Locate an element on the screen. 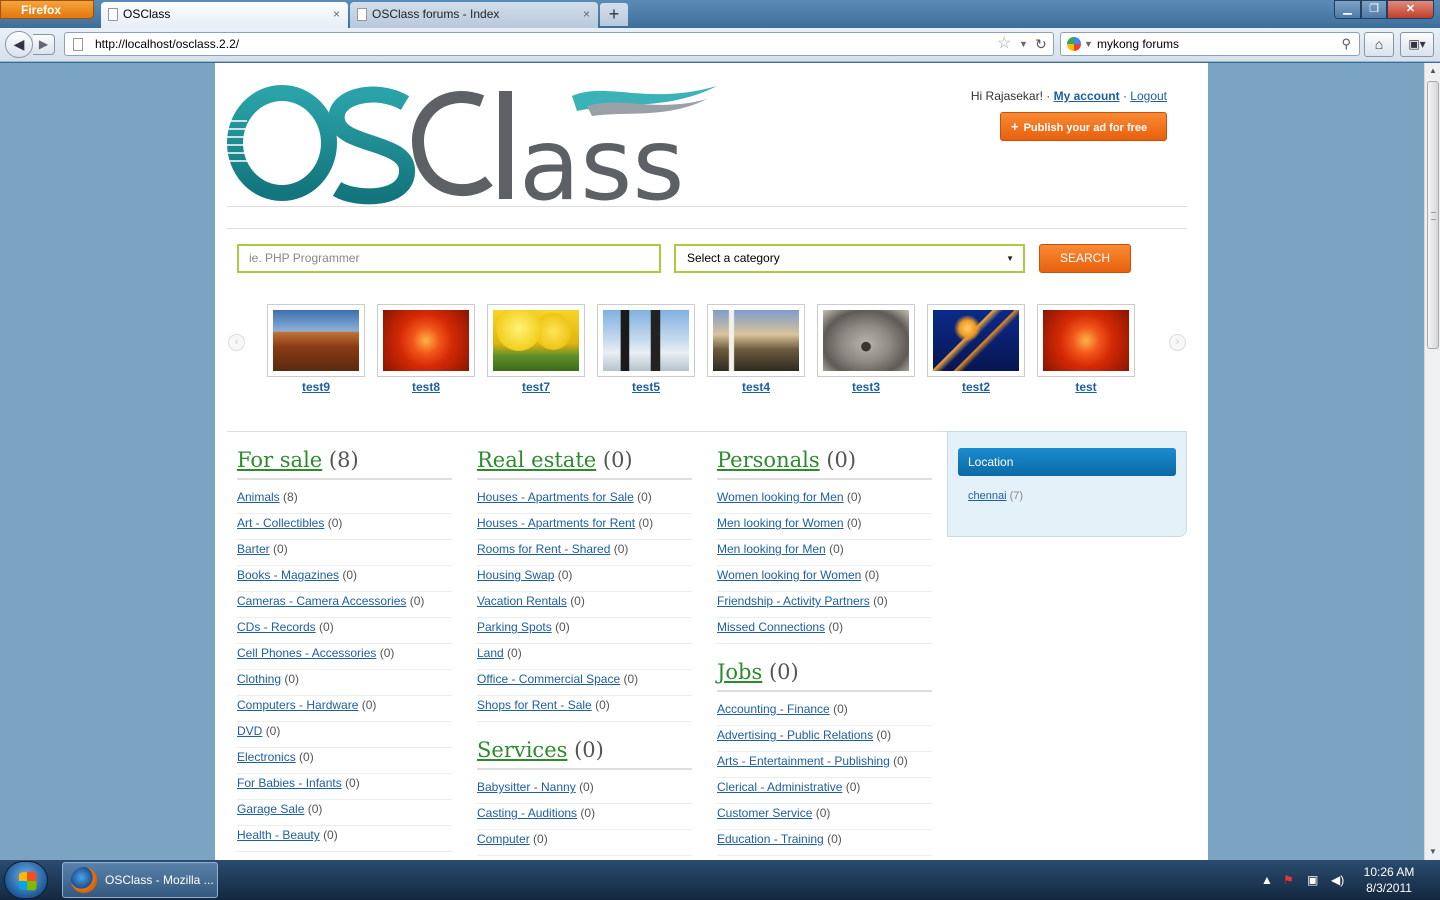  subcategory-link: For Babies - Infants is located at coordinates (289, 783).